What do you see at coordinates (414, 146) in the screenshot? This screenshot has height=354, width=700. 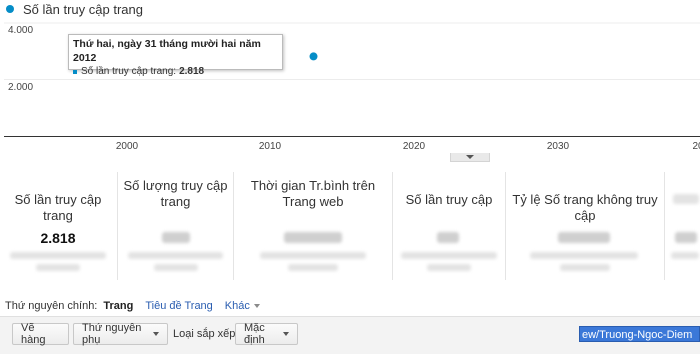 I see `x-tick-label: 2020` at bounding box center [414, 146].